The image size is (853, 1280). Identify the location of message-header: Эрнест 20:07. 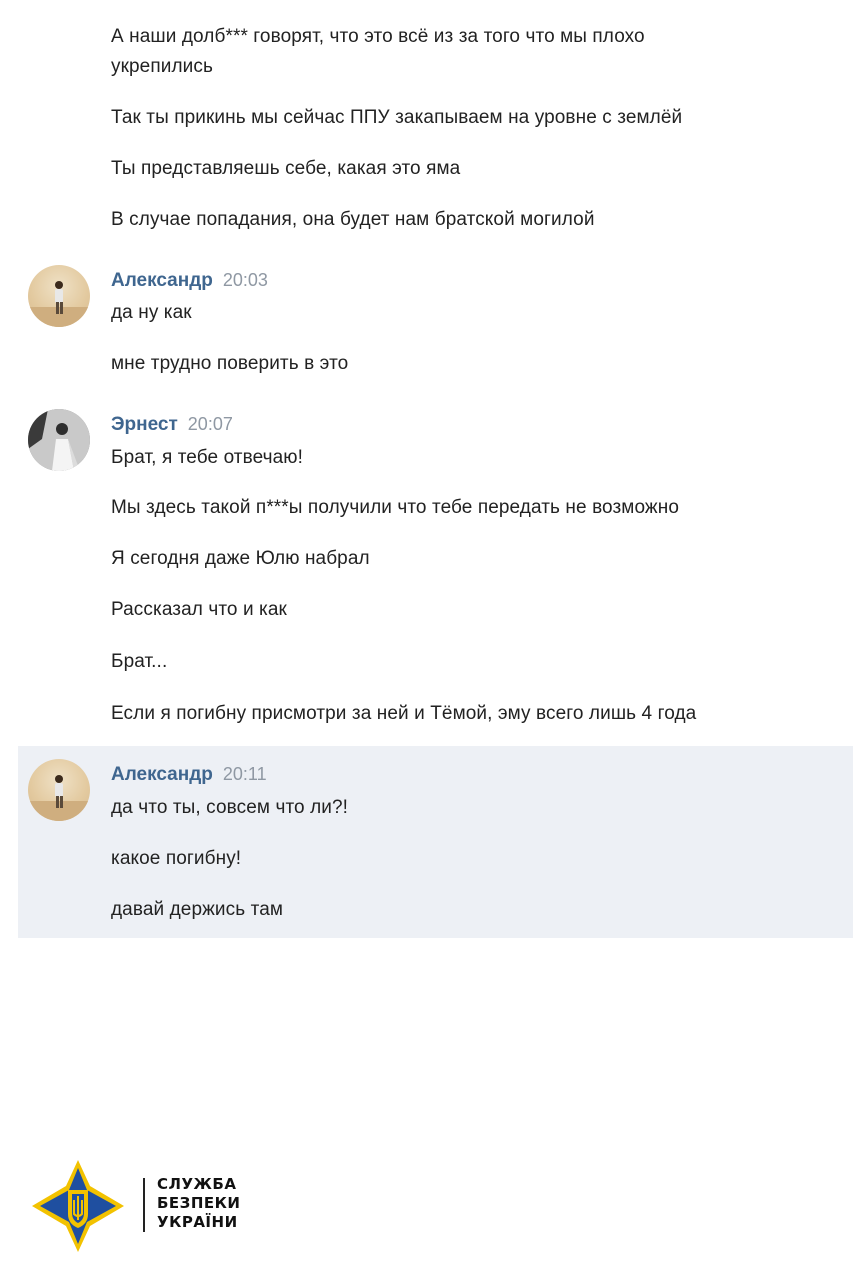
(172, 427).